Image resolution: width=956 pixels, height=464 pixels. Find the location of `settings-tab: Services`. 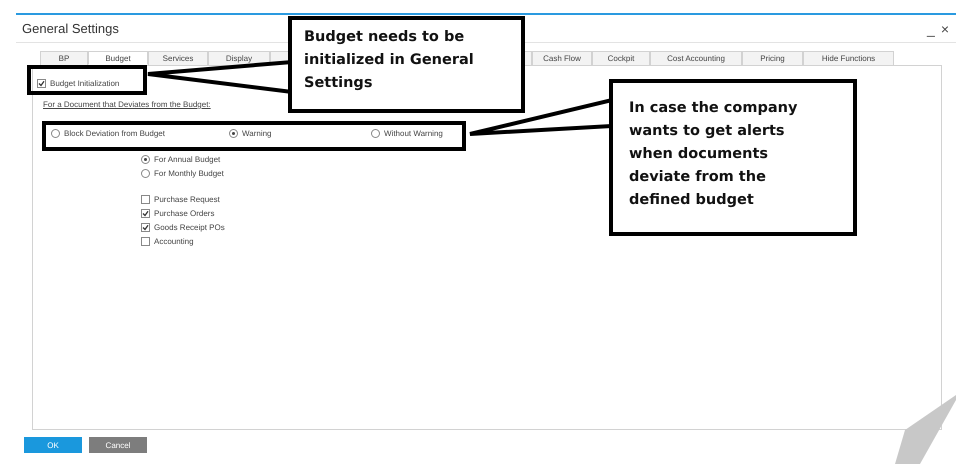

settings-tab: Services is located at coordinates (178, 58).